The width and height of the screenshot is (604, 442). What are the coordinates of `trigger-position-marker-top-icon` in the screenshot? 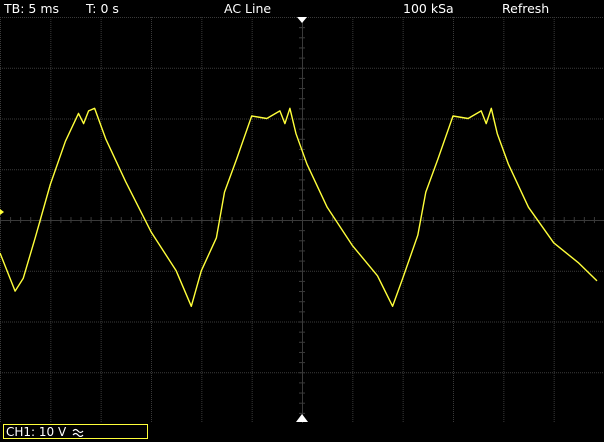 It's located at (302, 20).